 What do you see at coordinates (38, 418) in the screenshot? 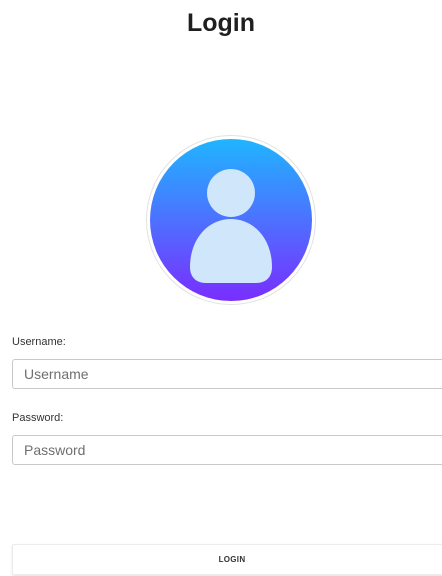
I see `password-label: Password:` at bounding box center [38, 418].